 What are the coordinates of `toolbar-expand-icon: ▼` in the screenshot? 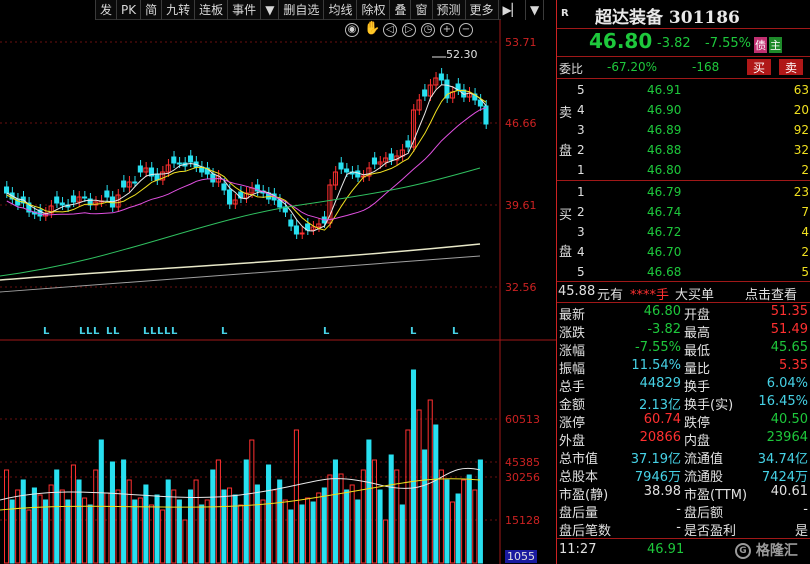 It's located at (535, 10).